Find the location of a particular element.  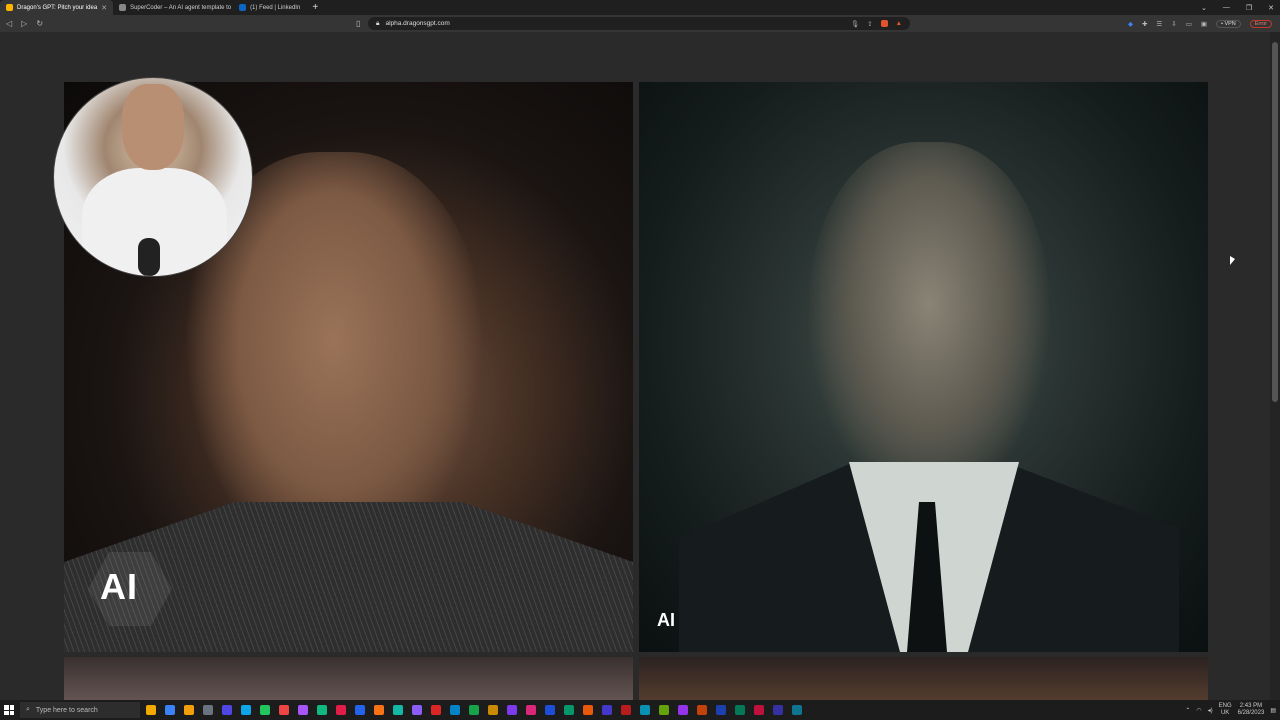

windows-start-icon is located at coordinates (9, 710).